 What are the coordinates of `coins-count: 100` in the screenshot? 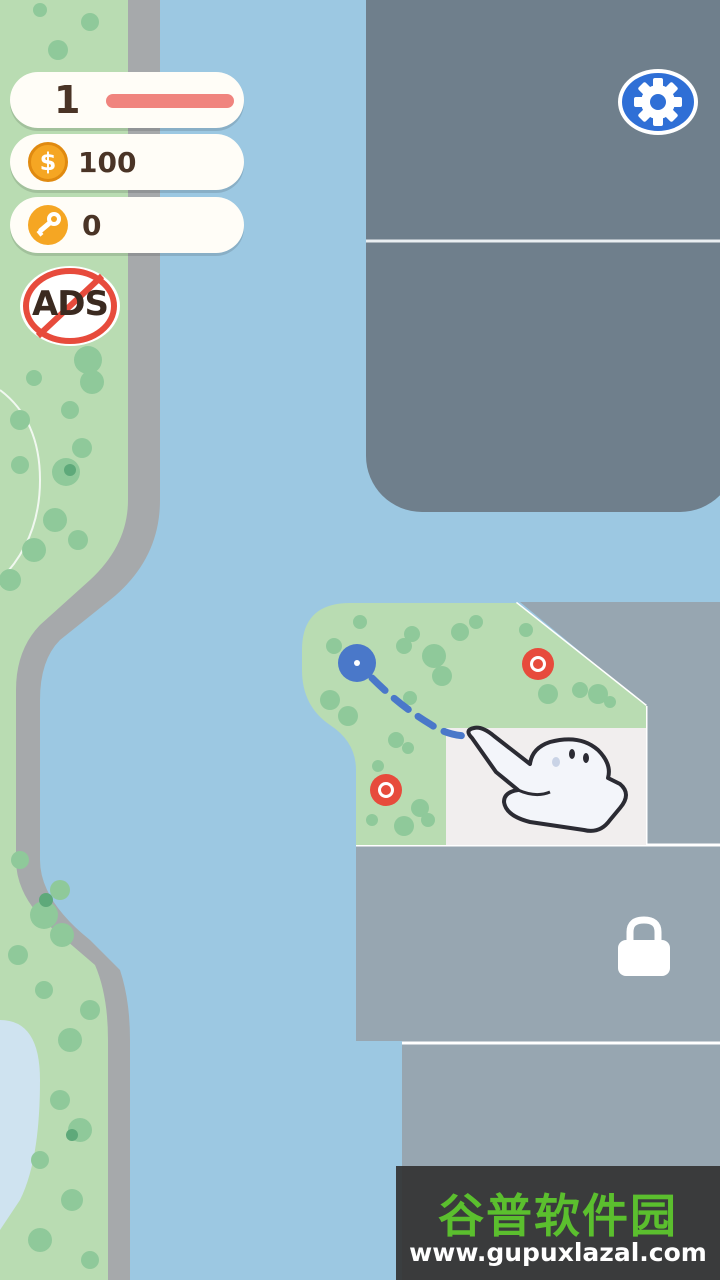 It's located at (107, 162).